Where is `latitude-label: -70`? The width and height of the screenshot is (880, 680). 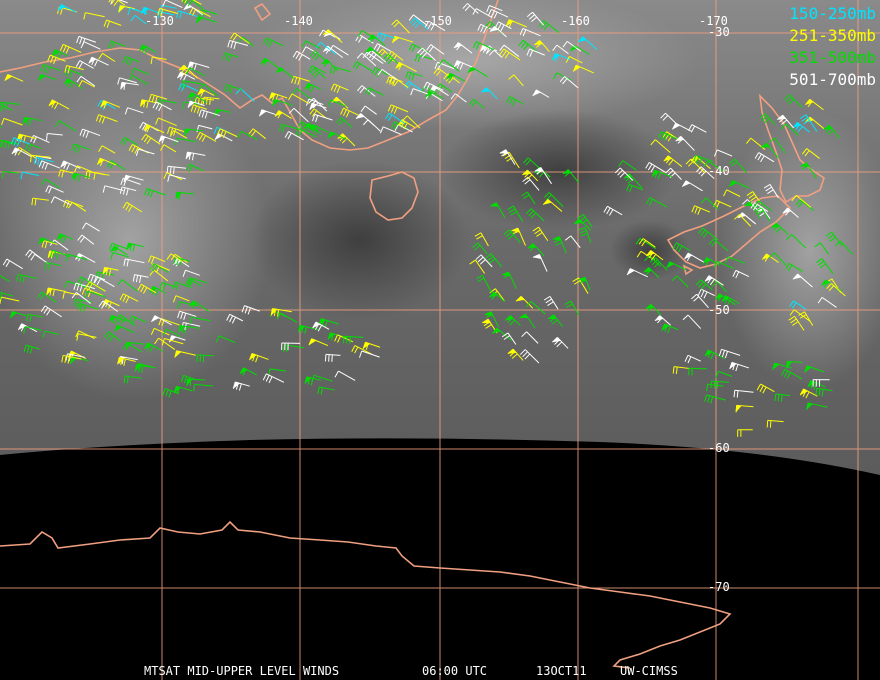
latitude-label: -70 is located at coordinates (719, 587).